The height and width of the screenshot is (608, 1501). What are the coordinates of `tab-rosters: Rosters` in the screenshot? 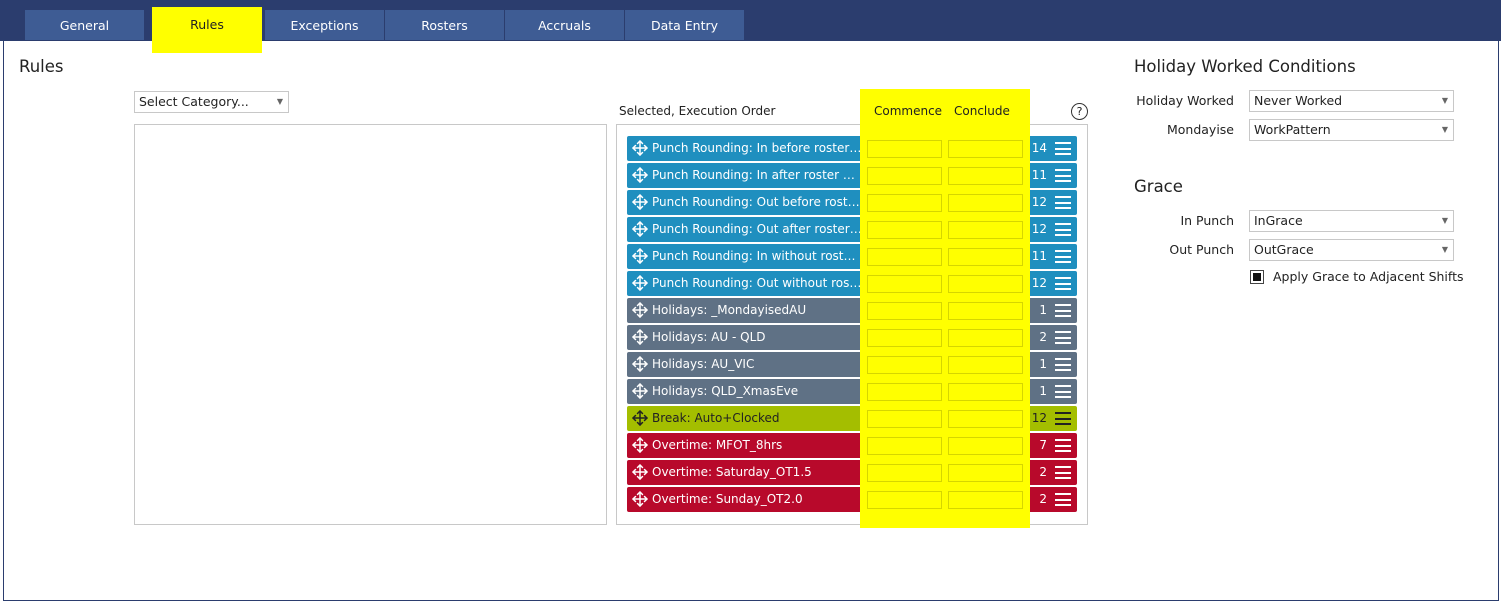 It's located at (444, 25).